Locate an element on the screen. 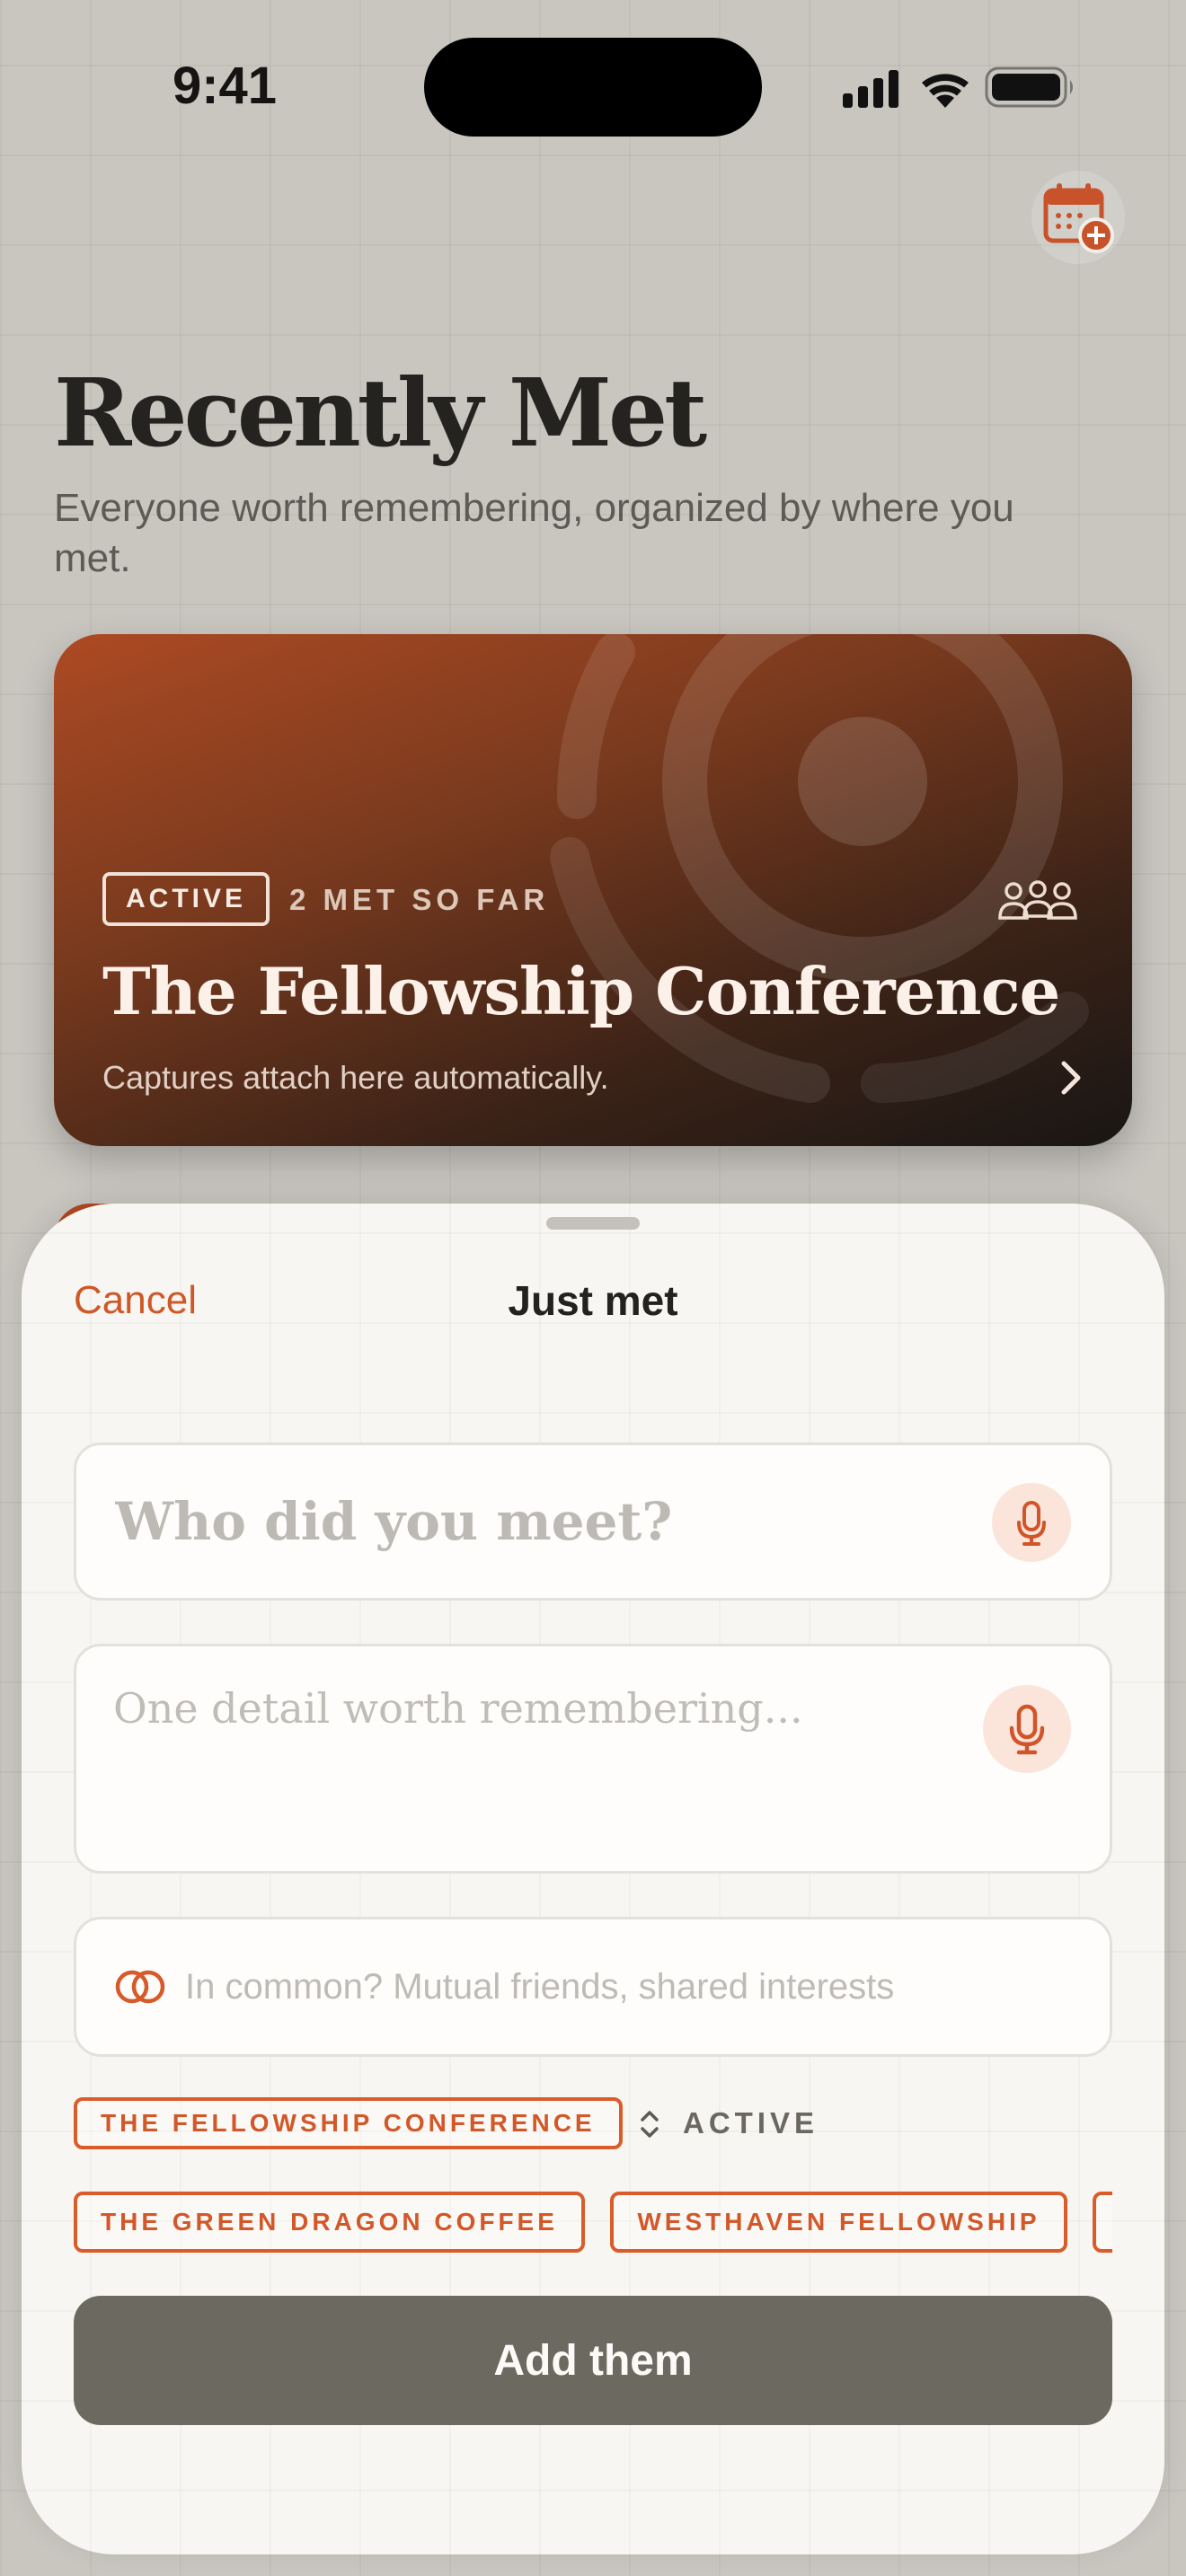  dynamic-island is located at coordinates (593, 87).